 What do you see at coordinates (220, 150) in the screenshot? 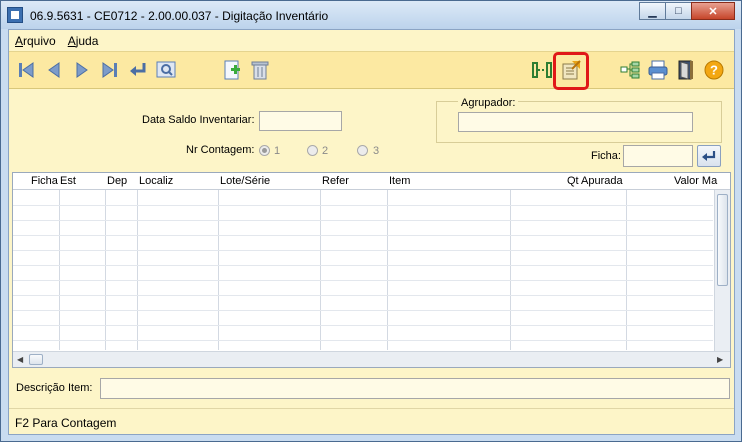
I see `nr-contagem-label: Nr Contagem:` at bounding box center [220, 150].